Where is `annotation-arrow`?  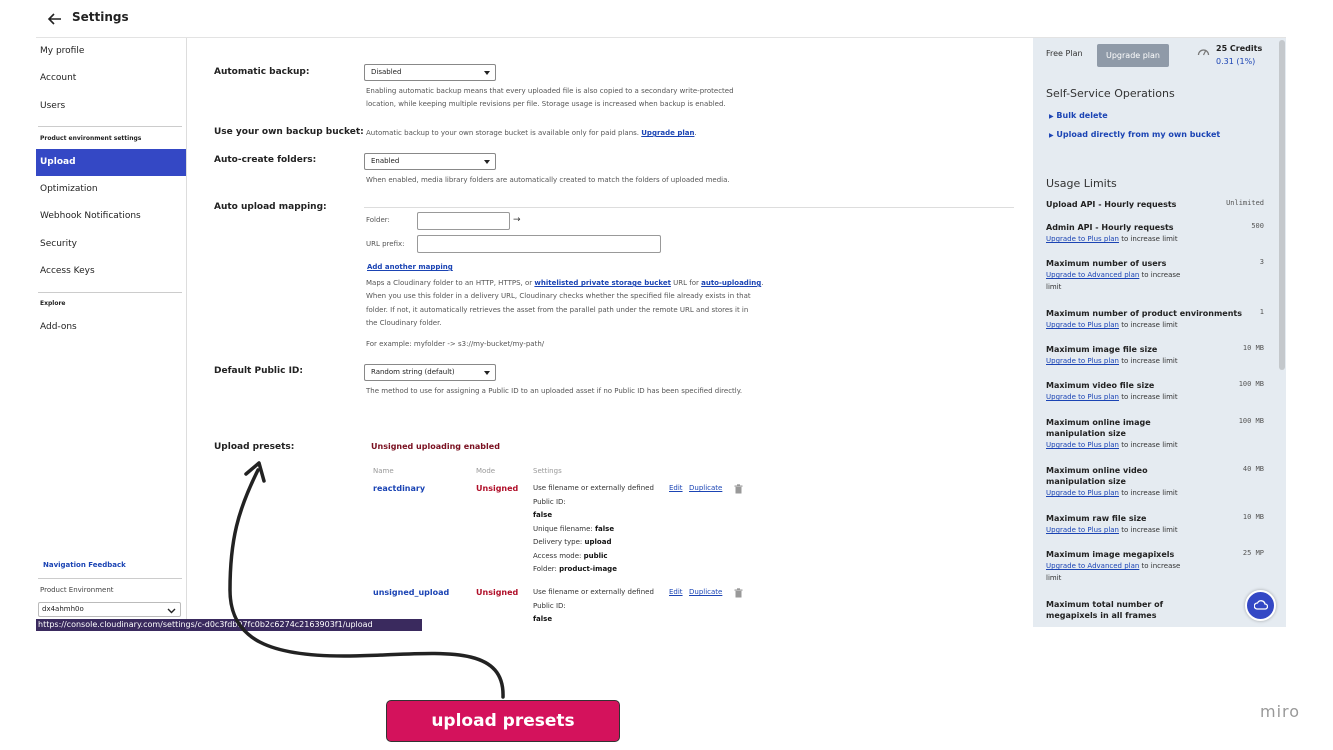 annotation-arrow is located at coordinates (366, 580).